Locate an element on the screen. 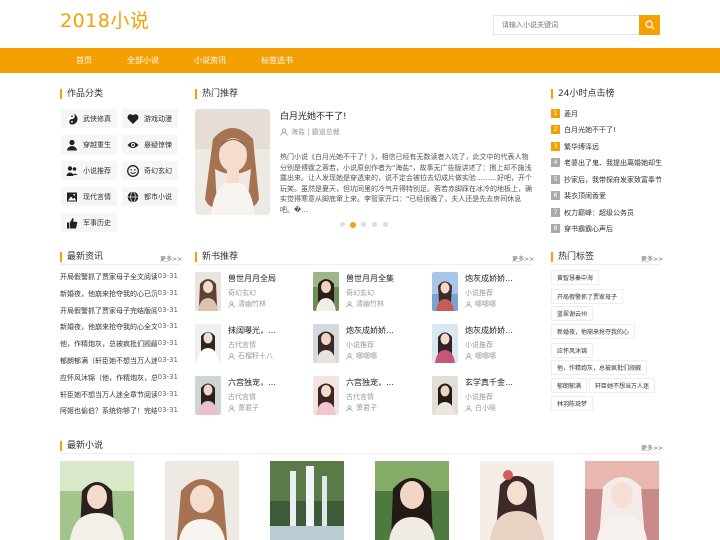 Image resolution: width=720 pixels, height=540 pixels. search-input is located at coordinates (566, 25).